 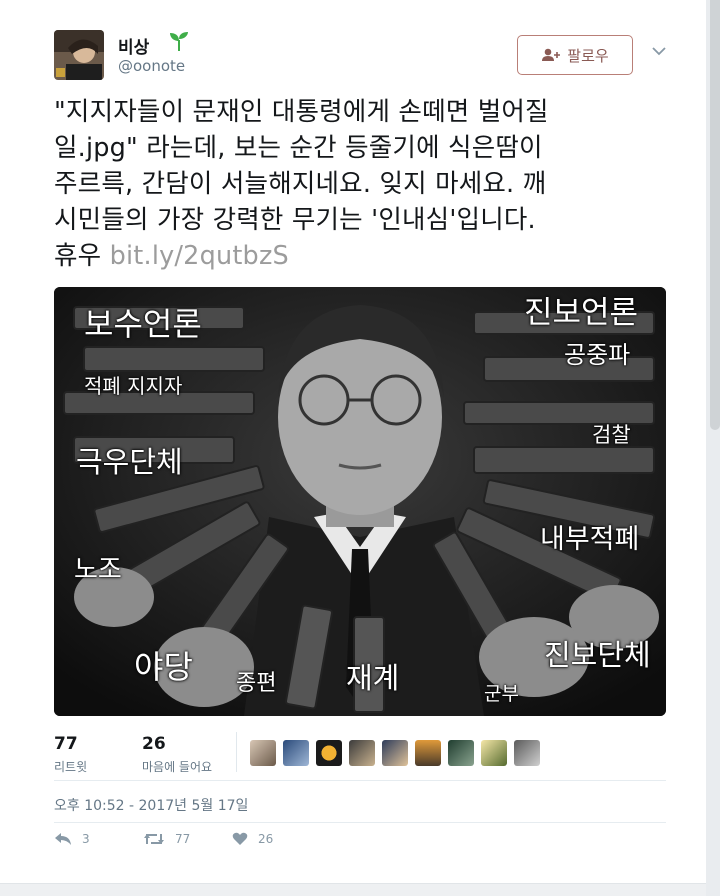 I want to click on like-label: 마음에 들어요, so click(x=177, y=766).